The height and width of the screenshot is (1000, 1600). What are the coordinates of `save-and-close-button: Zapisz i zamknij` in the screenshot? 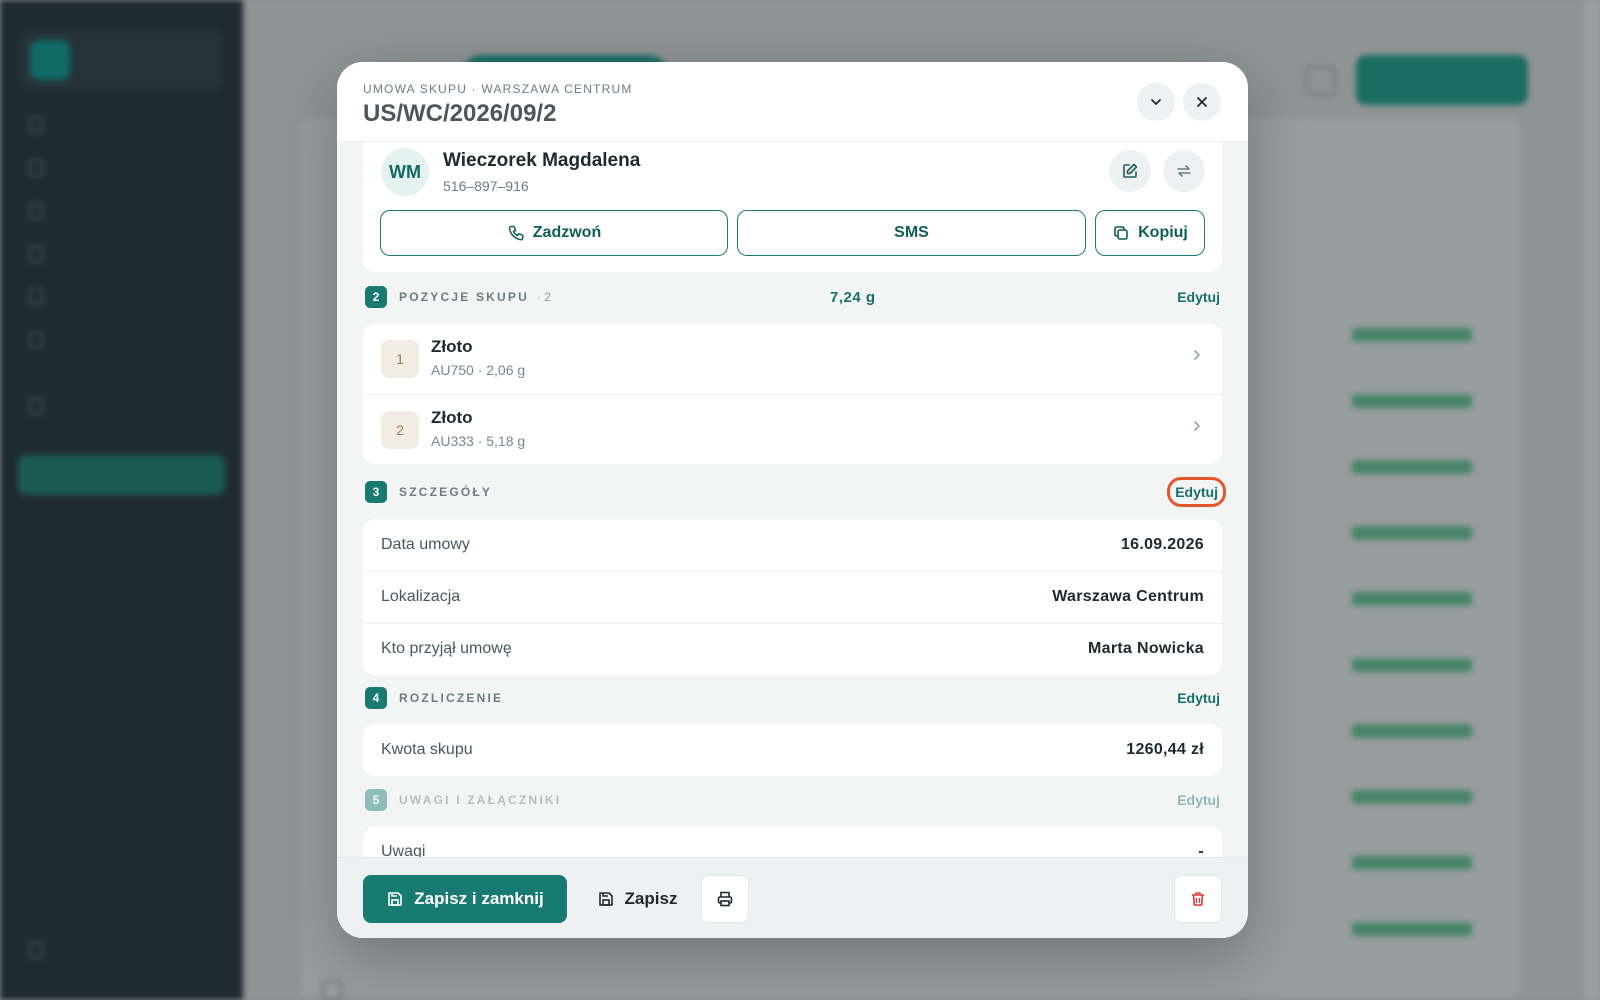 It's located at (465, 899).